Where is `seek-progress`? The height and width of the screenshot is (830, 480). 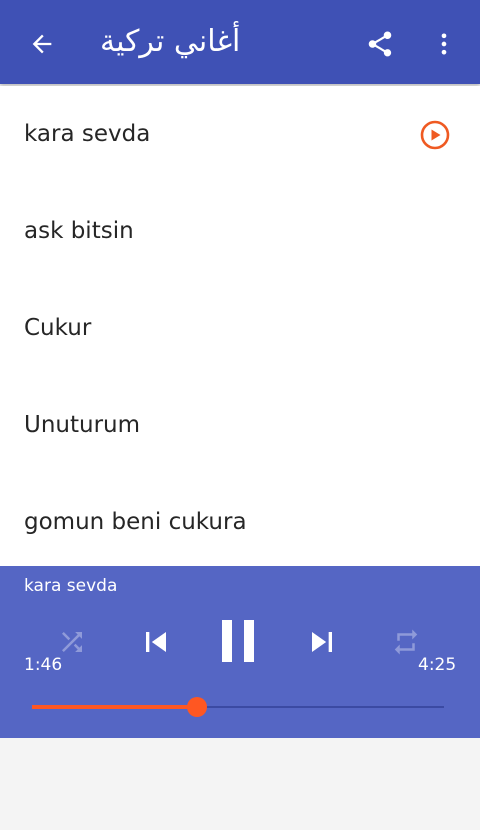
seek-progress is located at coordinates (114, 707).